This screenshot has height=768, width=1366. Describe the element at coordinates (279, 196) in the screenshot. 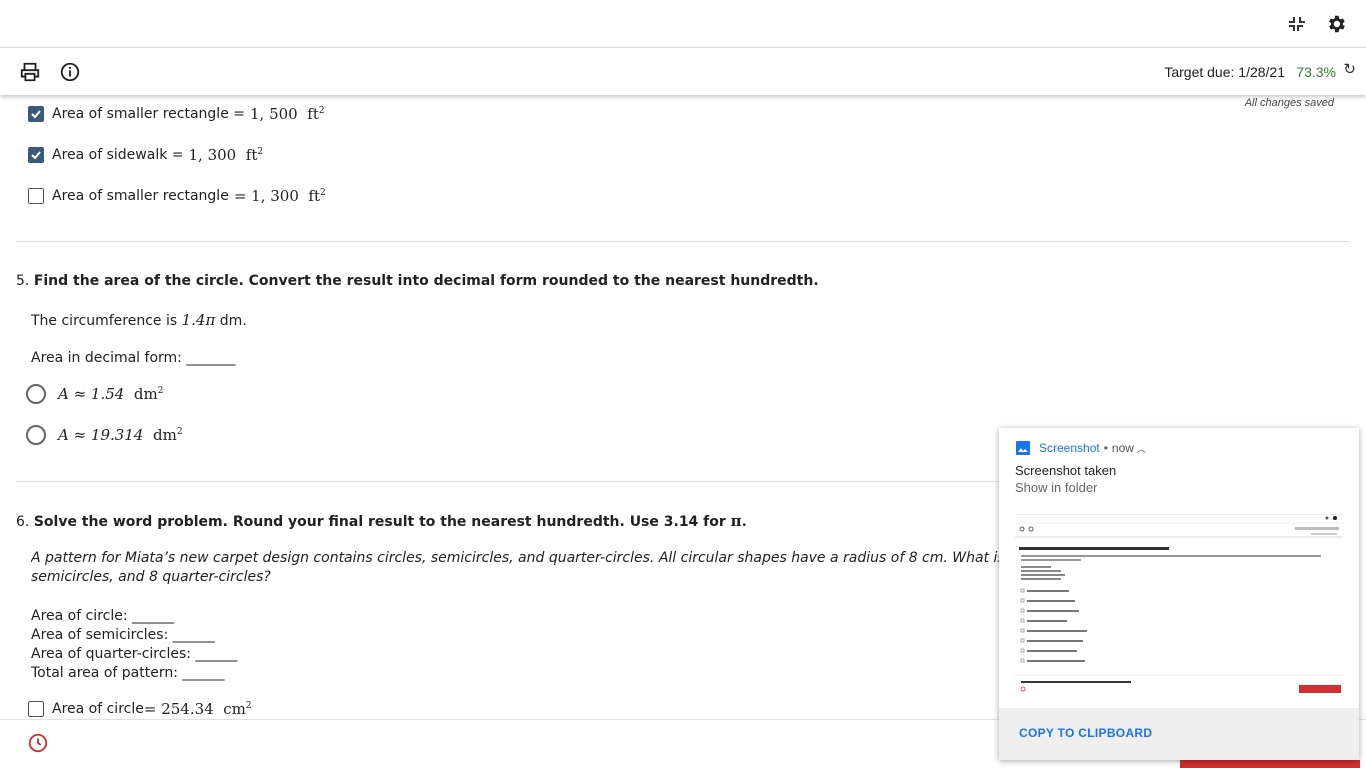

I see `option-math: = 1, 300 ft2` at that location.